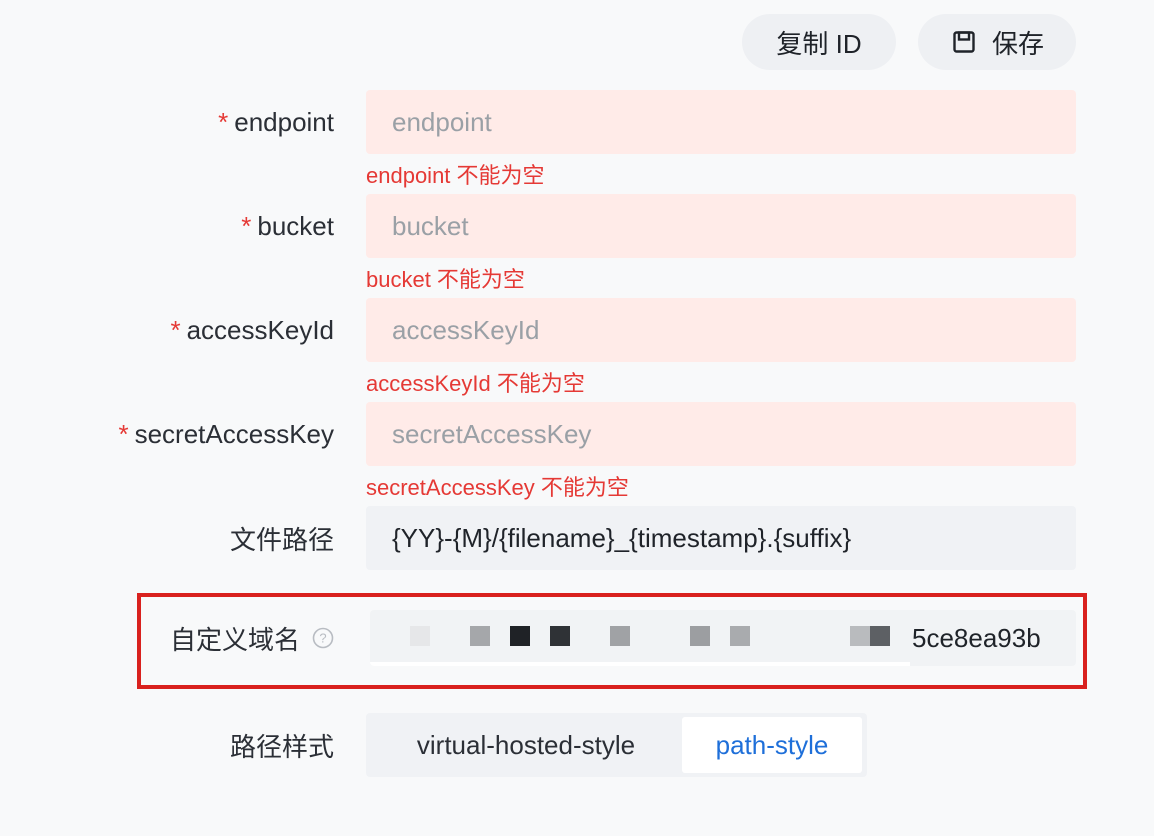  I want to click on access-key-id-input, so click(721, 330).